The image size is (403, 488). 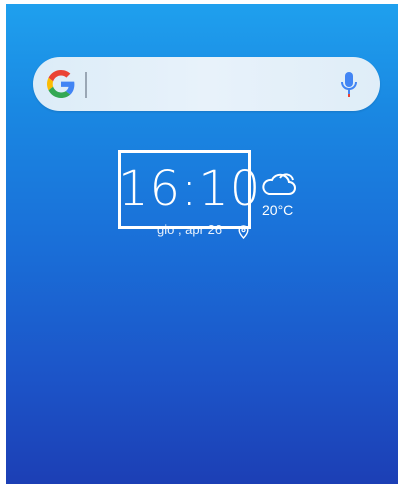 What do you see at coordinates (61, 84) in the screenshot?
I see `google-g-icon` at bounding box center [61, 84].